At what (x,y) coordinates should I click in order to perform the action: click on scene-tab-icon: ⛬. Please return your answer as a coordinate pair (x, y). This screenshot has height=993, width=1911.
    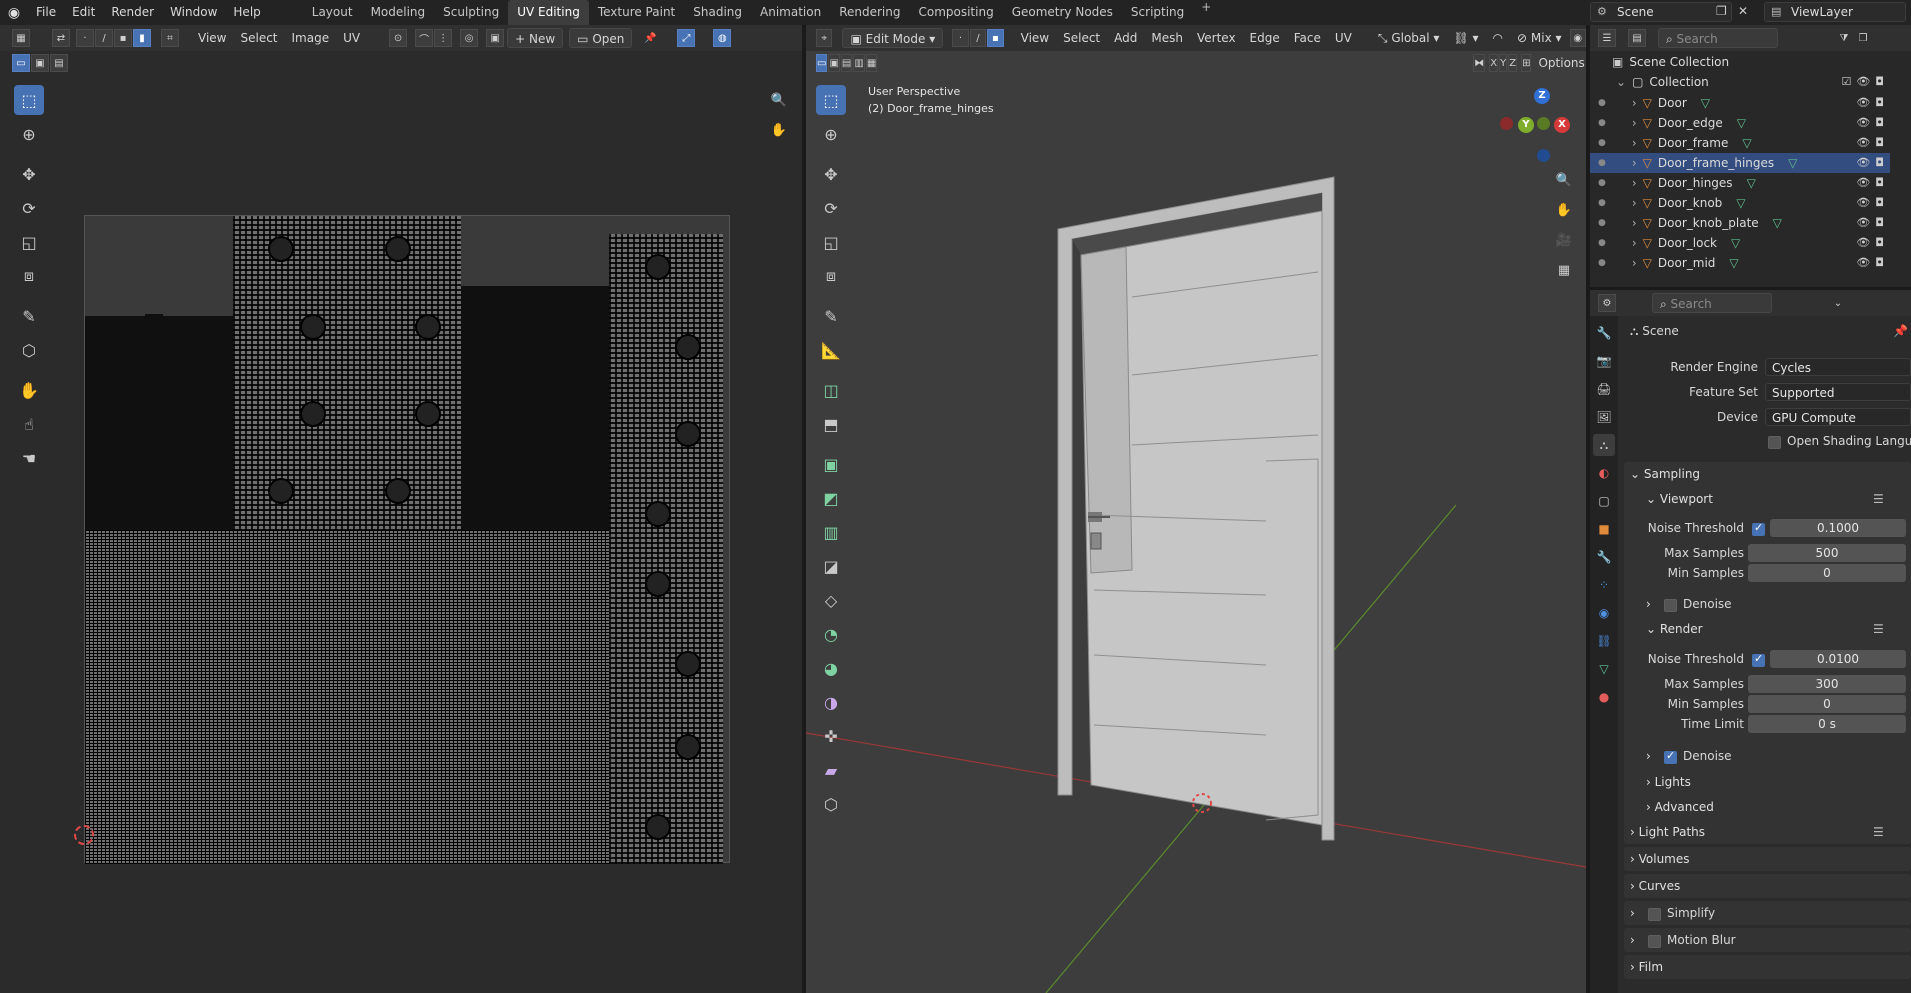
    Looking at the image, I should click on (1604, 445).